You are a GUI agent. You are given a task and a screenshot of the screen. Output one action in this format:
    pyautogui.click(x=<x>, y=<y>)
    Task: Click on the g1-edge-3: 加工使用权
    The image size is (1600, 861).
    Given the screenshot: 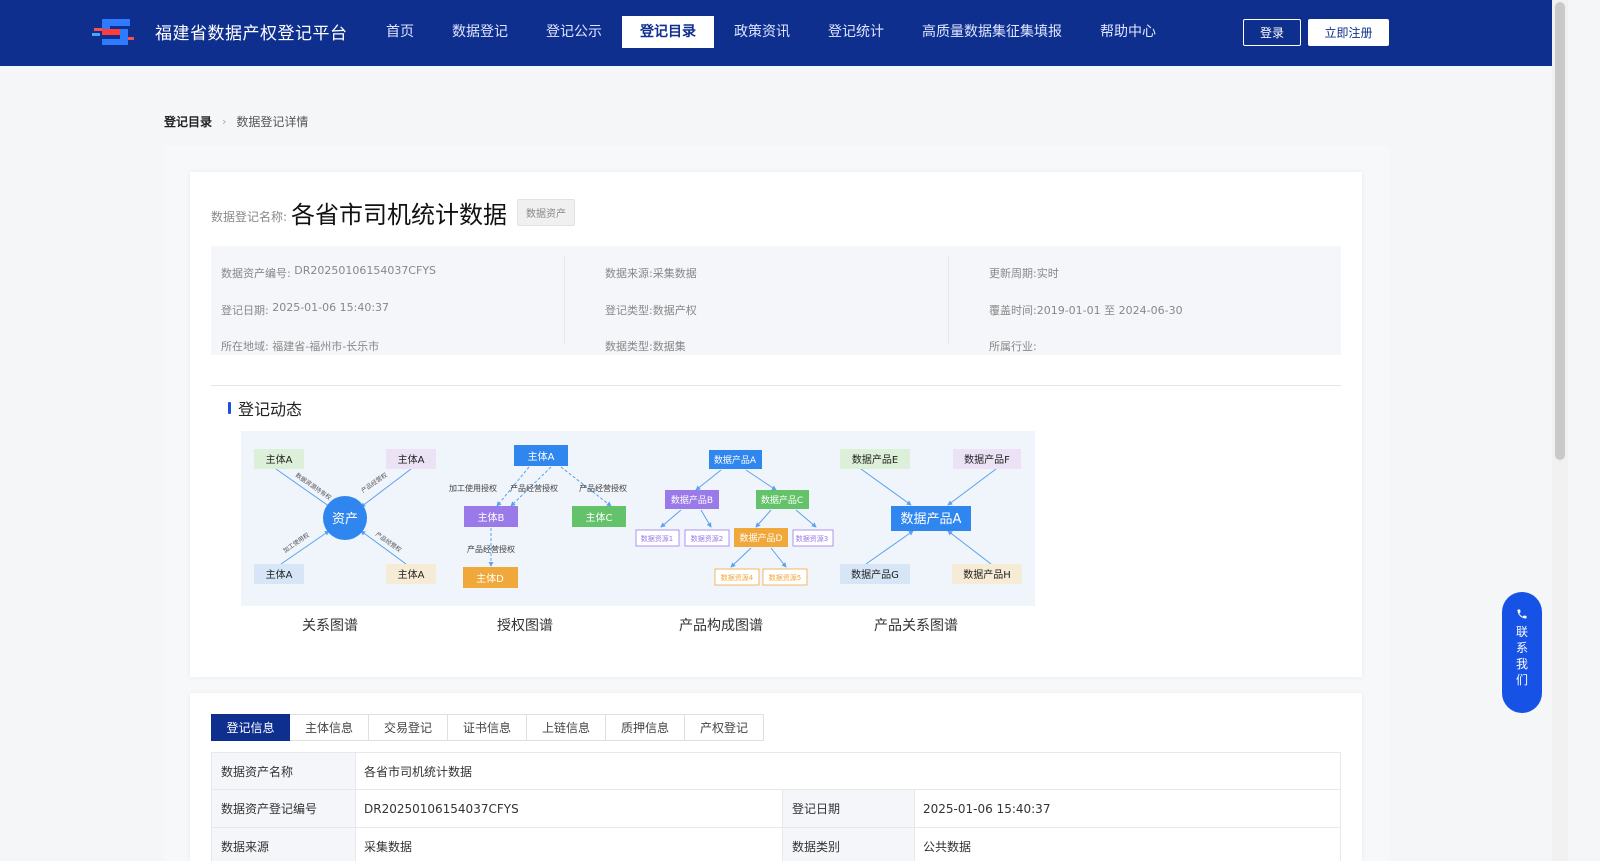 What is the action you would take?
    pyautogui.click(x=296, y=543)
    